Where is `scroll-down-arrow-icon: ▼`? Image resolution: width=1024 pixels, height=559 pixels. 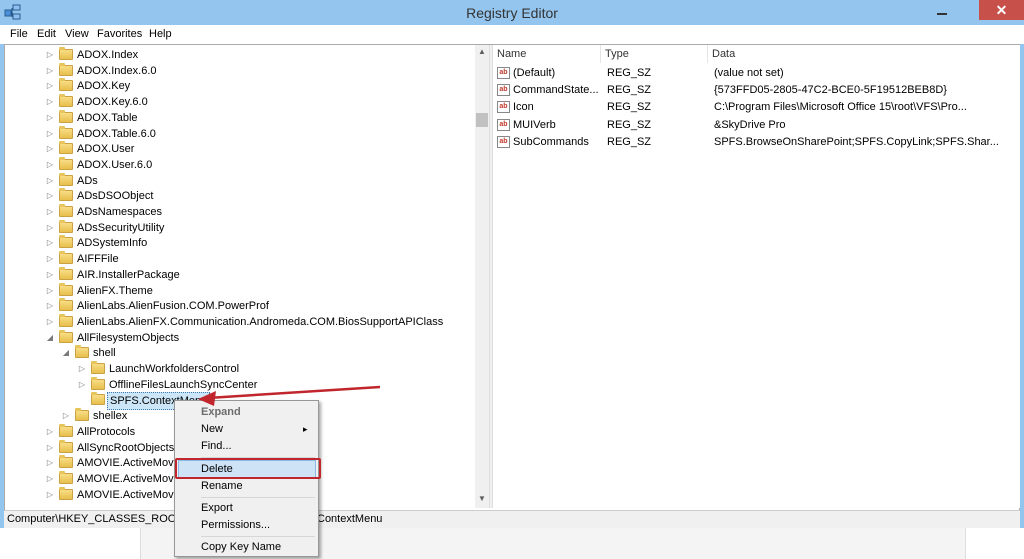 scroll-down-arrow-icon: ▼ is located at coordinates (482, 498).